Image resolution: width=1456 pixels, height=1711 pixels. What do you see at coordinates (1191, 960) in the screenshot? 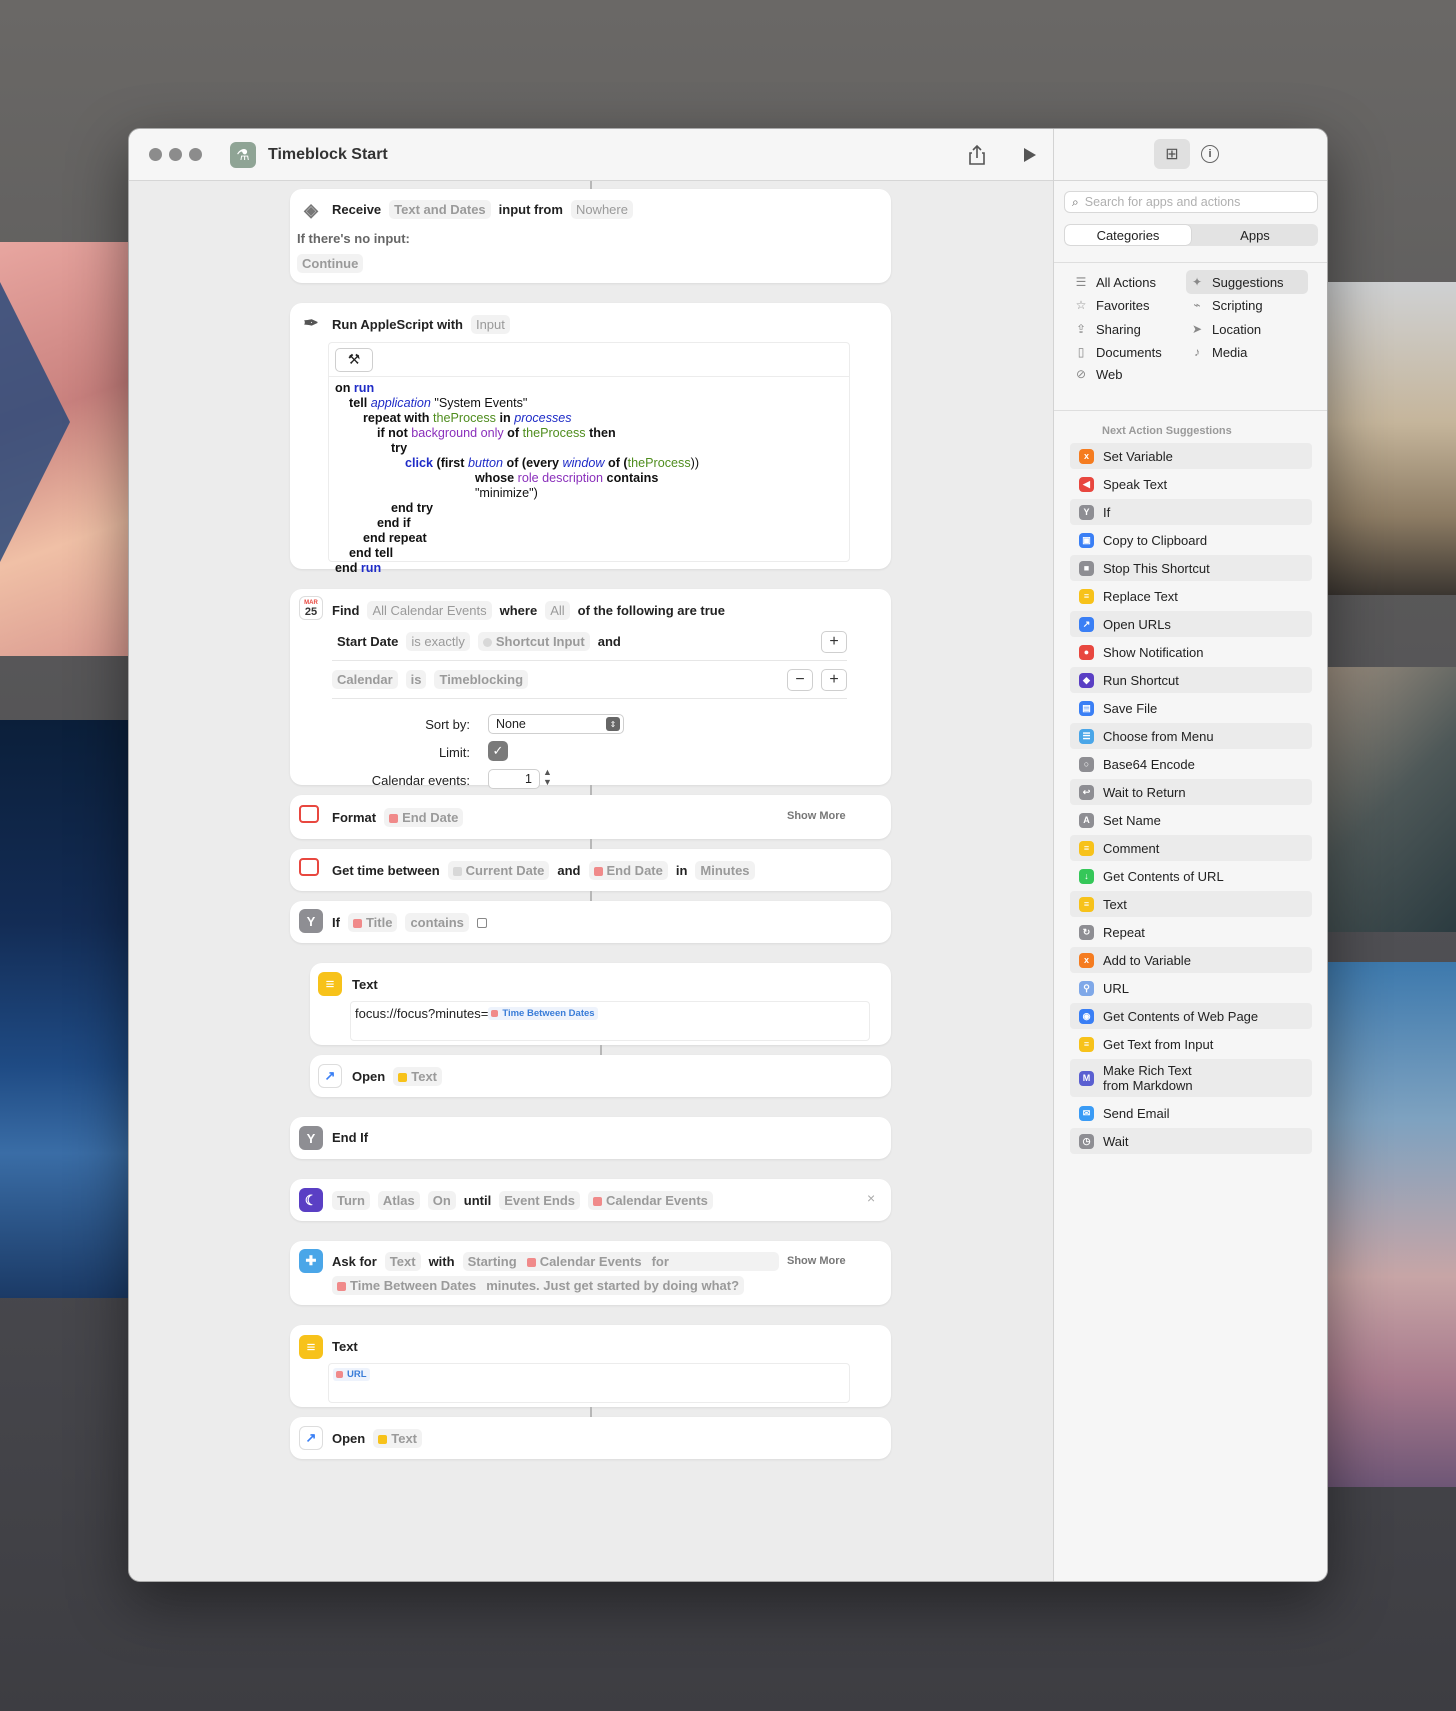
I see `suggestion-add-to-variable: x Add to Variable` at bounding box center [1191, 960].